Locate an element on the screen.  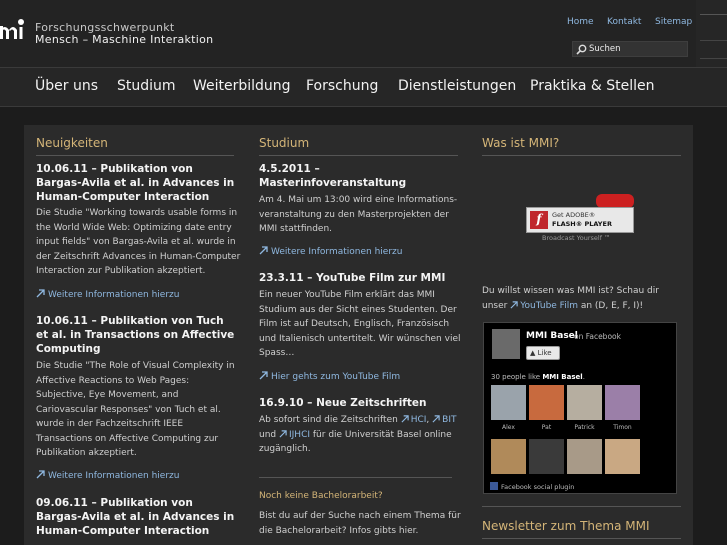
search-input: Suchen is located at coordinates (630, 49).